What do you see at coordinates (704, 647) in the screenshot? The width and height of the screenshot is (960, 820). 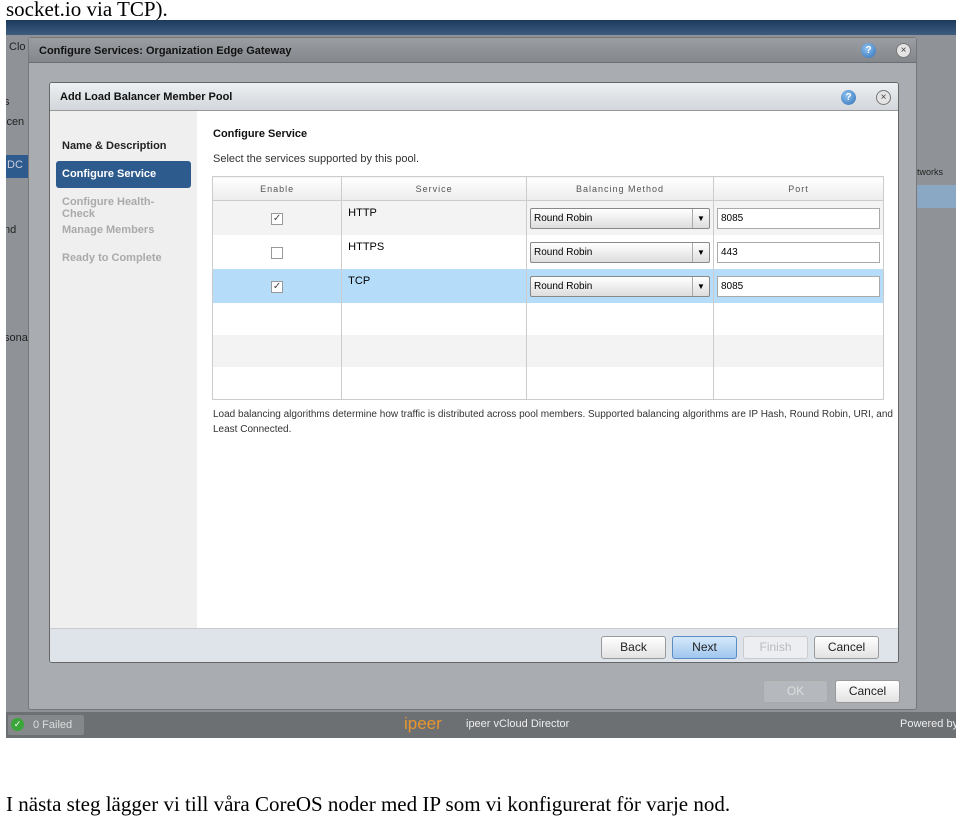 I see `next-button: Next` at bounding box center [704, 647].